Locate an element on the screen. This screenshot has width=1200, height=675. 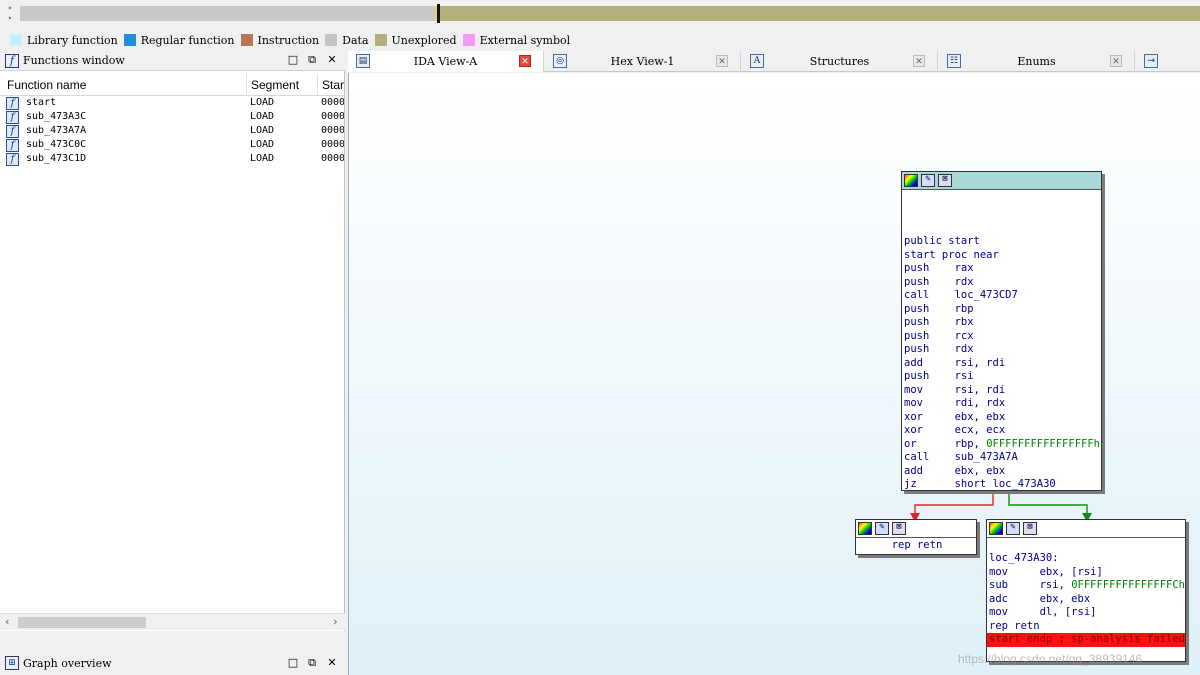
navigation-band: ▸ ▸ is located at coordinates (600, 14).